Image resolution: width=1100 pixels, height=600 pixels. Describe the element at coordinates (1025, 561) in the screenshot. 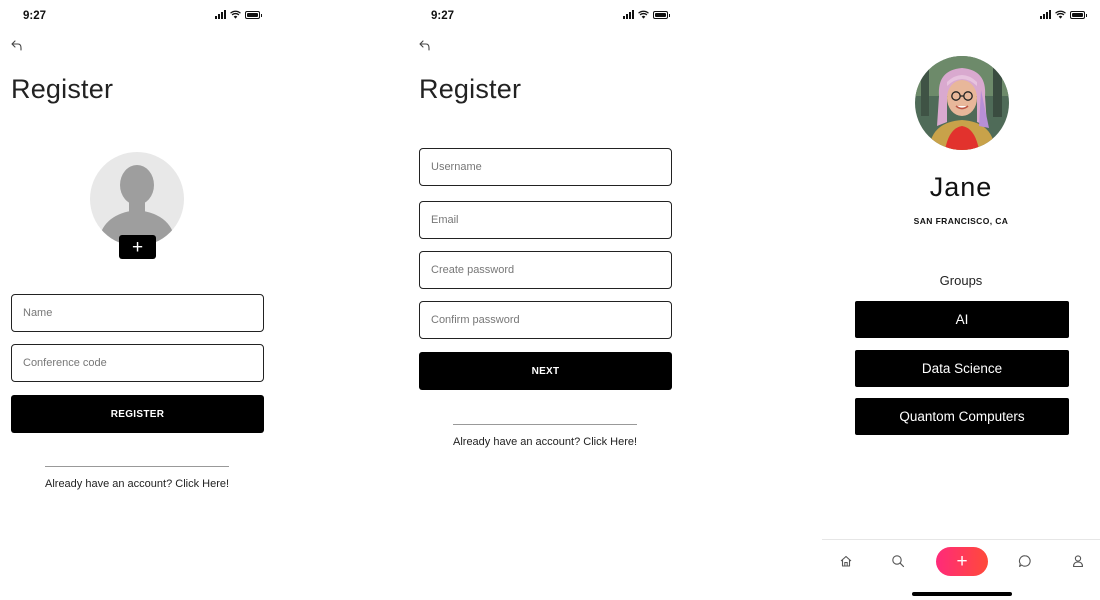

I see `chat-icon` at that location.